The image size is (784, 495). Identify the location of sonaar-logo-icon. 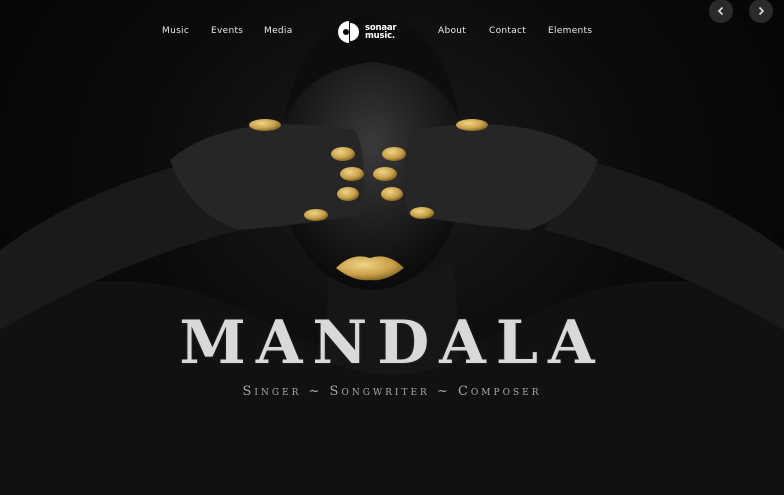
(348, 32).